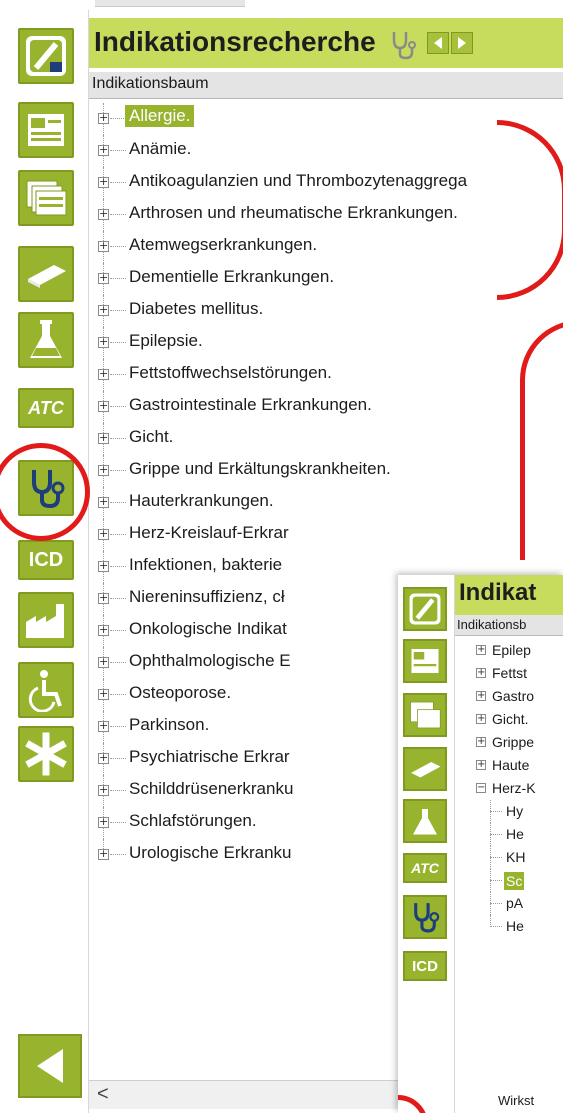  What do you see at coordinates (208, 629) in the screenshot?
I see `tree-item-label: Onkologische Indikat` at bounding box center [208, 629].